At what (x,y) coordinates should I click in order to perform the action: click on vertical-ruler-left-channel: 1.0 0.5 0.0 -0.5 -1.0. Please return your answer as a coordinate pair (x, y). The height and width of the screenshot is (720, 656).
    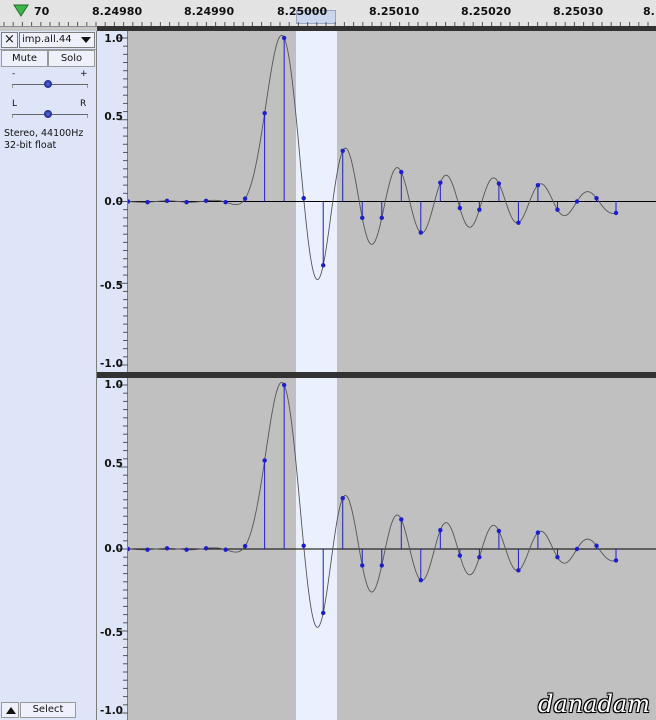
    Looking at the image, I should click on (112, 201).